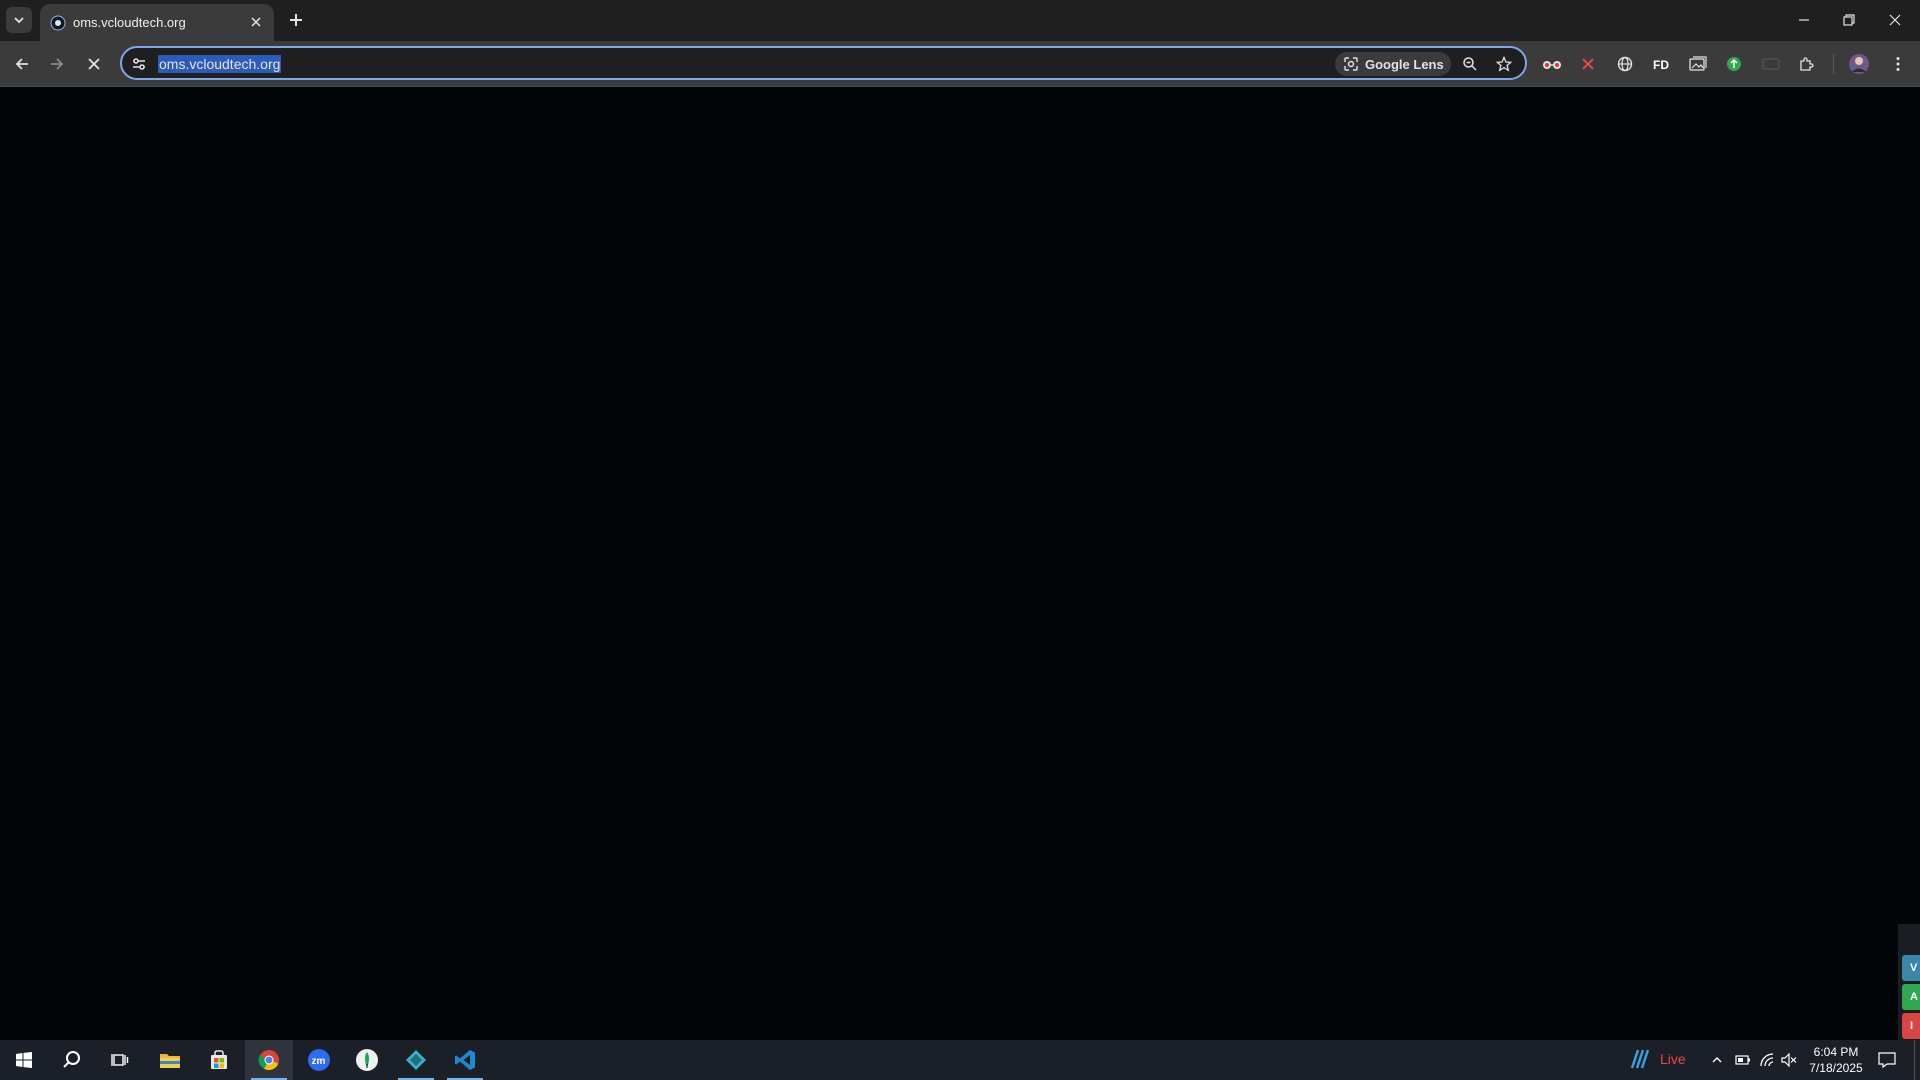  I want to click on volume-tray, so click(1789, 1060).